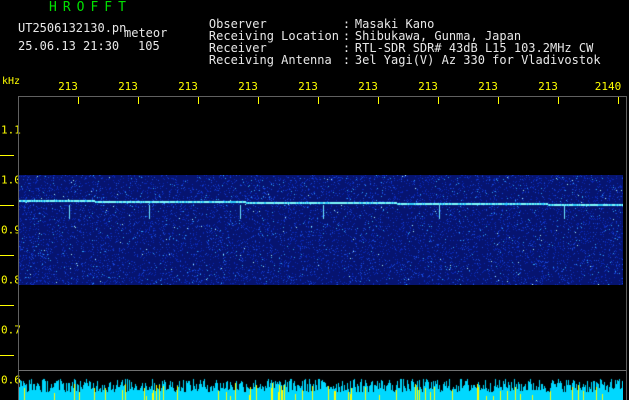 This screenshot has width=629, height=400. What do you see at coordinates (146, 33) in the screenshot?
I see `capture-tag: meteor` at bounding box center [146, 33].